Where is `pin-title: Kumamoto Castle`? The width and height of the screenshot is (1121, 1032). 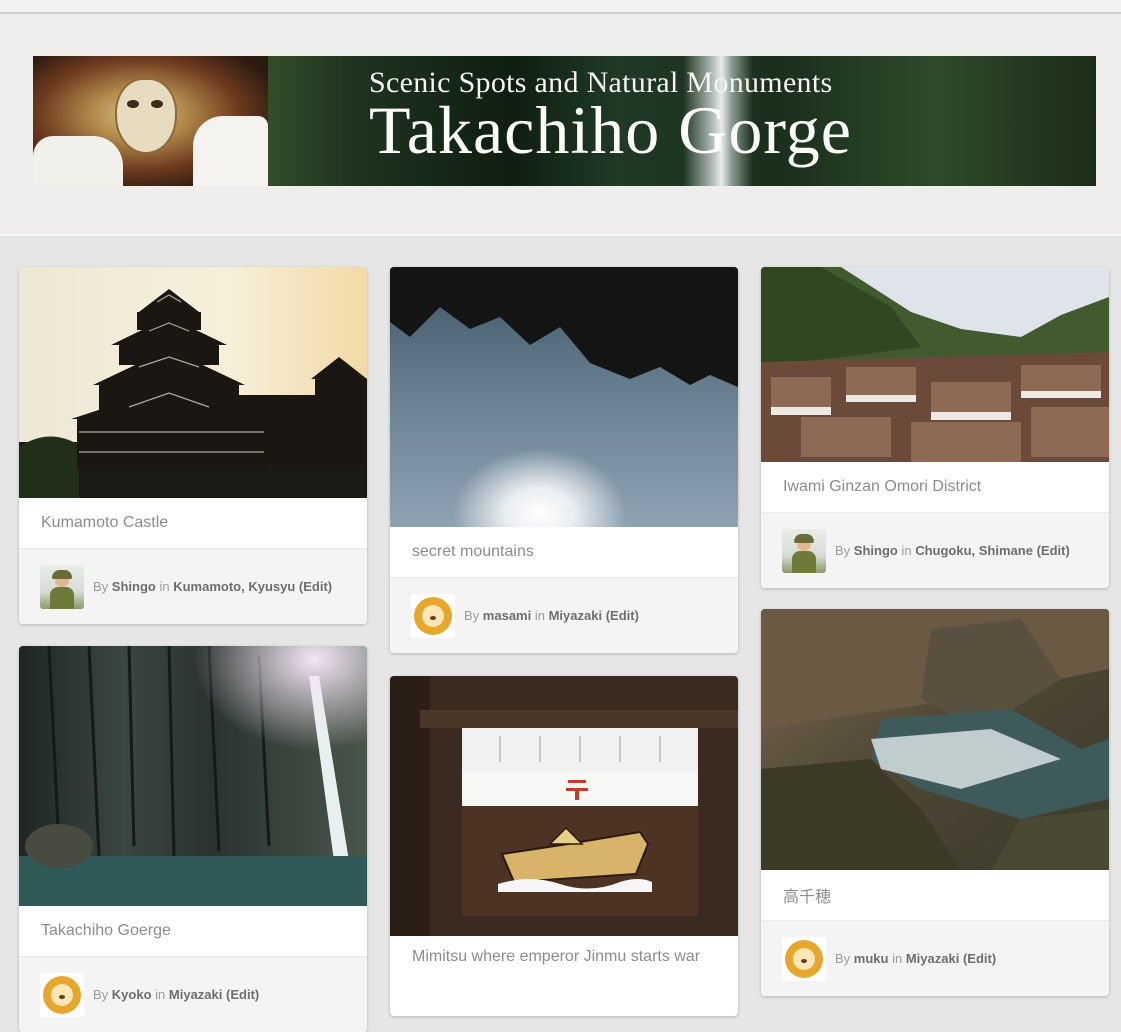
pin-title: Kumamoto Castle is located at coordinates (193, 523).